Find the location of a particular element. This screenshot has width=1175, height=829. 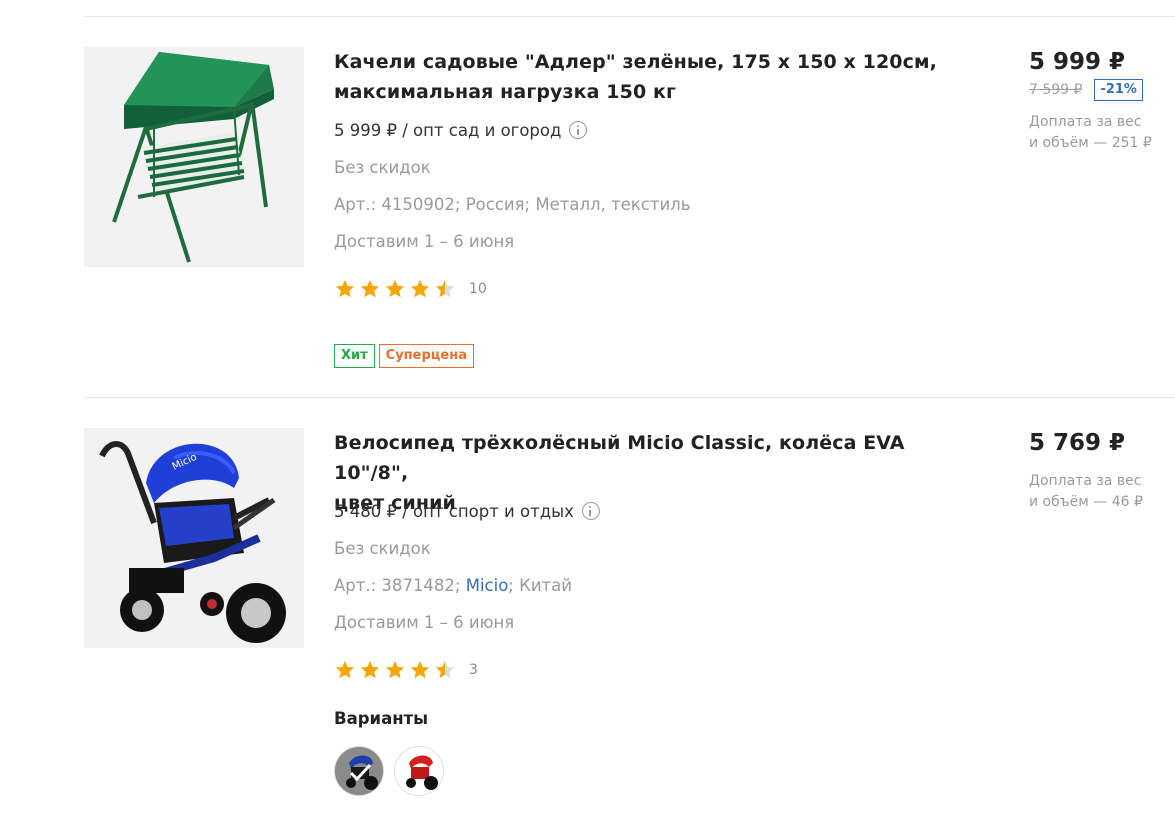

garden-swing-icon is located at coordinates (193, 157).